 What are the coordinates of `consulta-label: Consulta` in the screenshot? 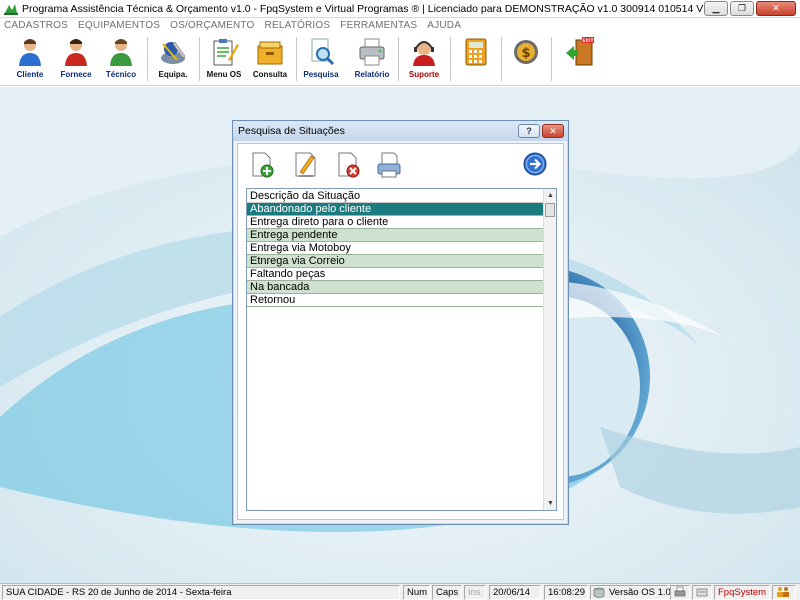 It's located at (270, 74).